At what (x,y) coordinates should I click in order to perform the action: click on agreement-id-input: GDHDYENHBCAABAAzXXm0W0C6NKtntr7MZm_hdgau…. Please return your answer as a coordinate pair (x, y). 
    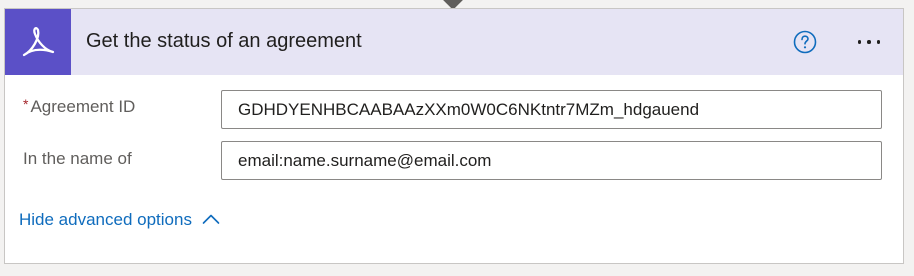
    Looking at the image, I should click on (551, 109).